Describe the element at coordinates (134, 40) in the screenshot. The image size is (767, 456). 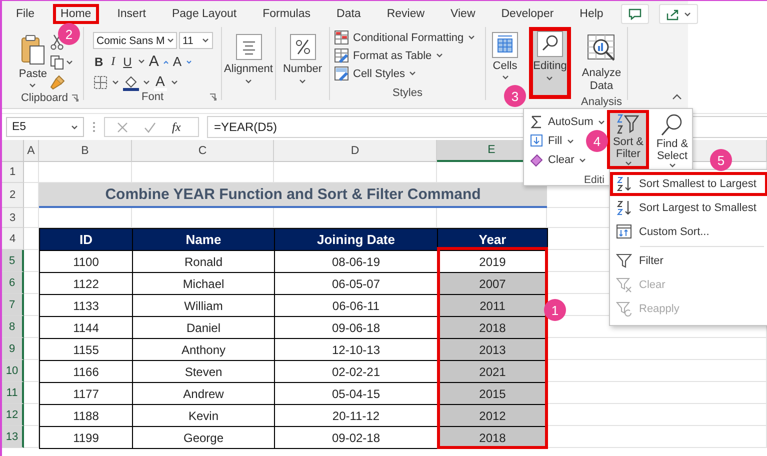
I see `font-name-field: Comic Sans M` at that location.